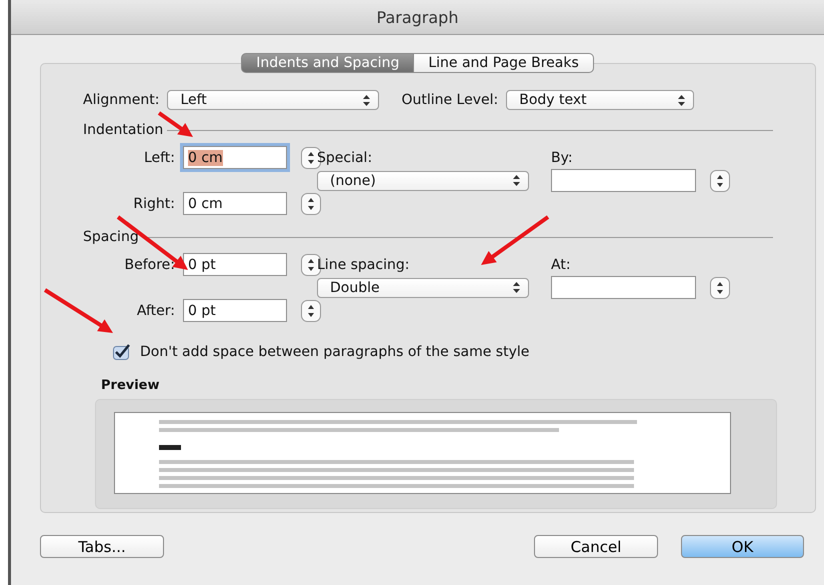 The width and height of the screenshot is (824, 585). What do you see at coordinates (417, 17) in the screenshot?
I see `window-title: Paragraph` at bounding box center [417, 17].